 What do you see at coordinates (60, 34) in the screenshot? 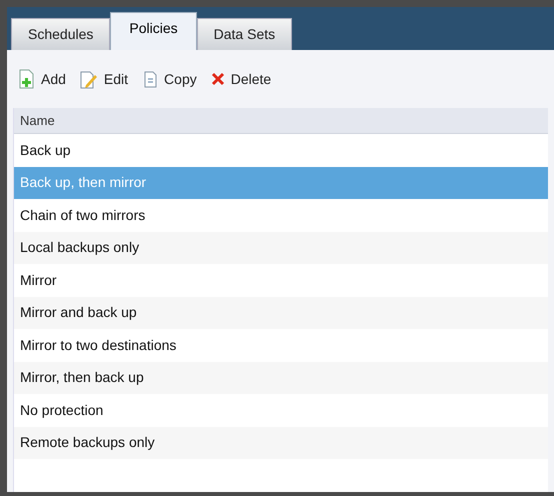
I see `tab: Schedules` at bounding box center [60, 34].